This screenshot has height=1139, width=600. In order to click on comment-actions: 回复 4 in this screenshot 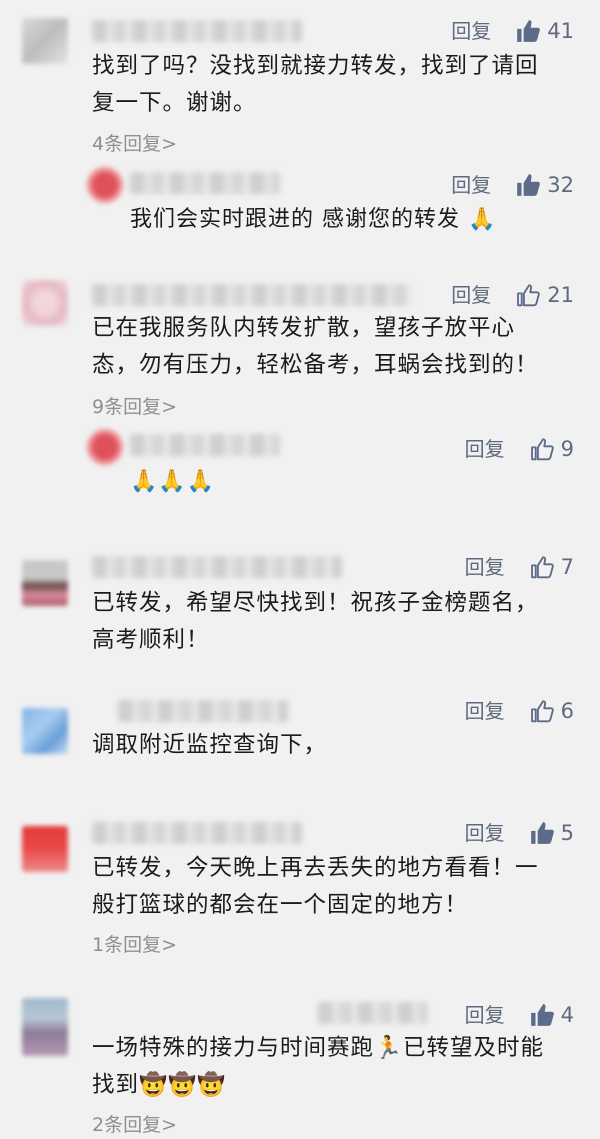, I will do `click(519, 1015)`.